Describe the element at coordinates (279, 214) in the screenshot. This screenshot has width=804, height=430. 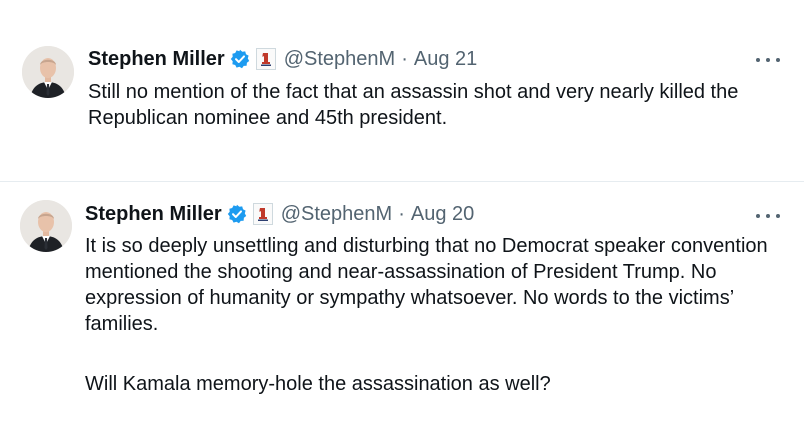
I see `tweet-header: Stephen Miller @StephenM · Aug 20` at that location.